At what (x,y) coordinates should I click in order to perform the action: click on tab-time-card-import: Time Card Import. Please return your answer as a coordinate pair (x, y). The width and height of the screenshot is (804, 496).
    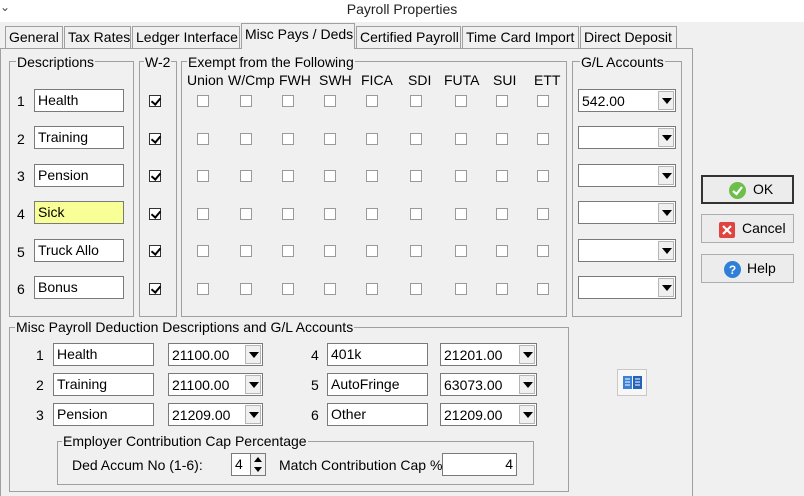
    Looking at the image, I should click on (520, 37).